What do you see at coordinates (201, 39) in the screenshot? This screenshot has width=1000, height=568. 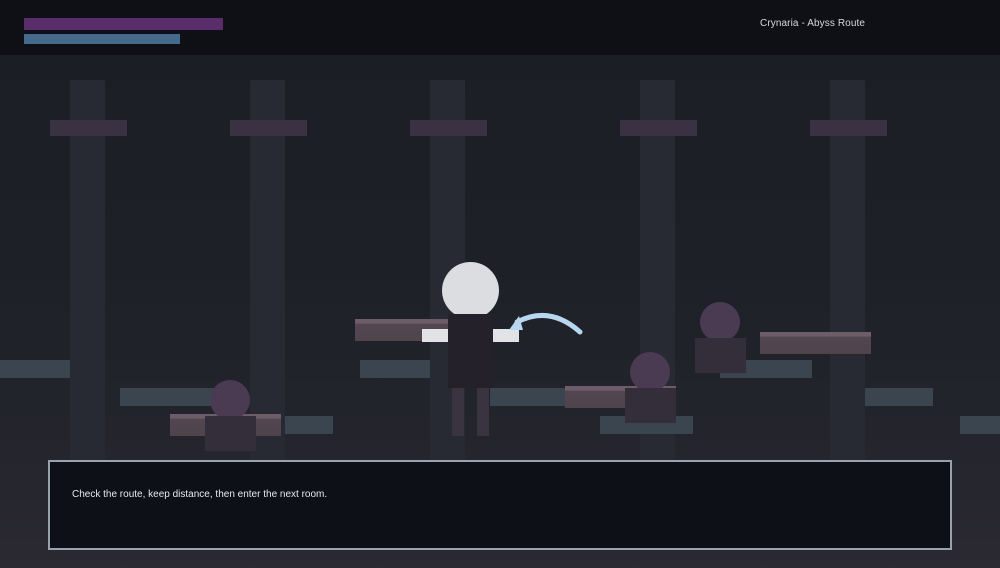 I see `mana-bar` at bounding box center [201, 39].